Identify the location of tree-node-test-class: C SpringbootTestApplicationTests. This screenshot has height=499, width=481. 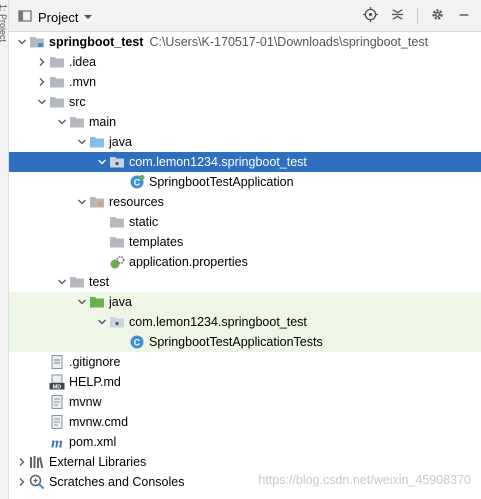
(245, 342).